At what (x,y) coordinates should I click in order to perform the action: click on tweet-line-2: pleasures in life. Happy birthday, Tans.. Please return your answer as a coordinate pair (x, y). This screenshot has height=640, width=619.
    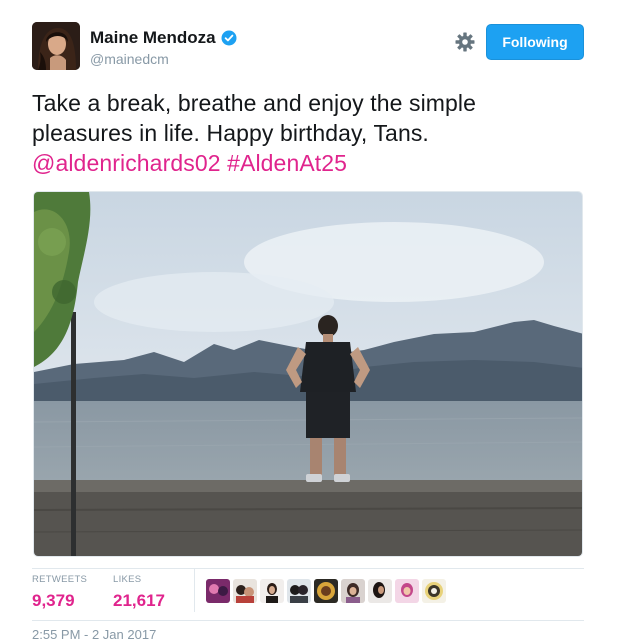
    Looking at the image, I should click on (230, 133).